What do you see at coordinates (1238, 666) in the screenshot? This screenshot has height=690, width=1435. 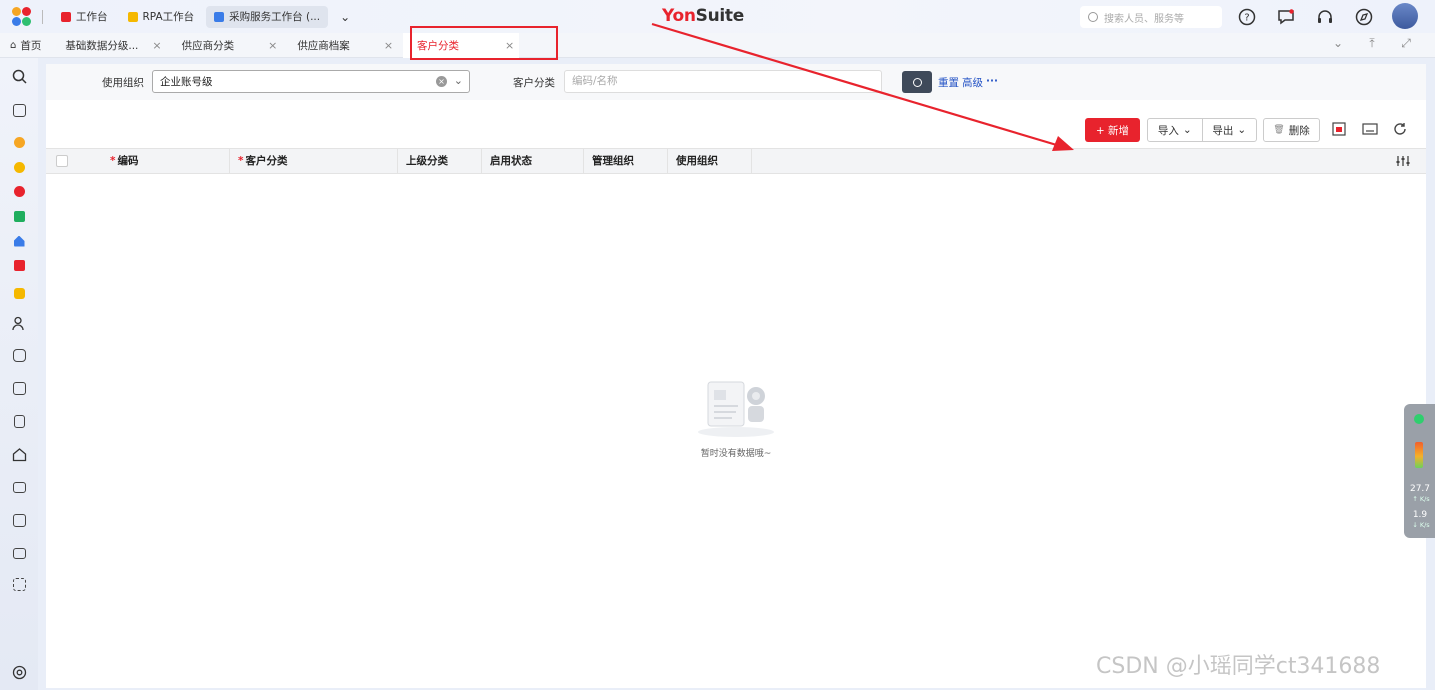 I see `watermark: CSDN @小瑶同学ct341688` at bounding box center [1238, 666].